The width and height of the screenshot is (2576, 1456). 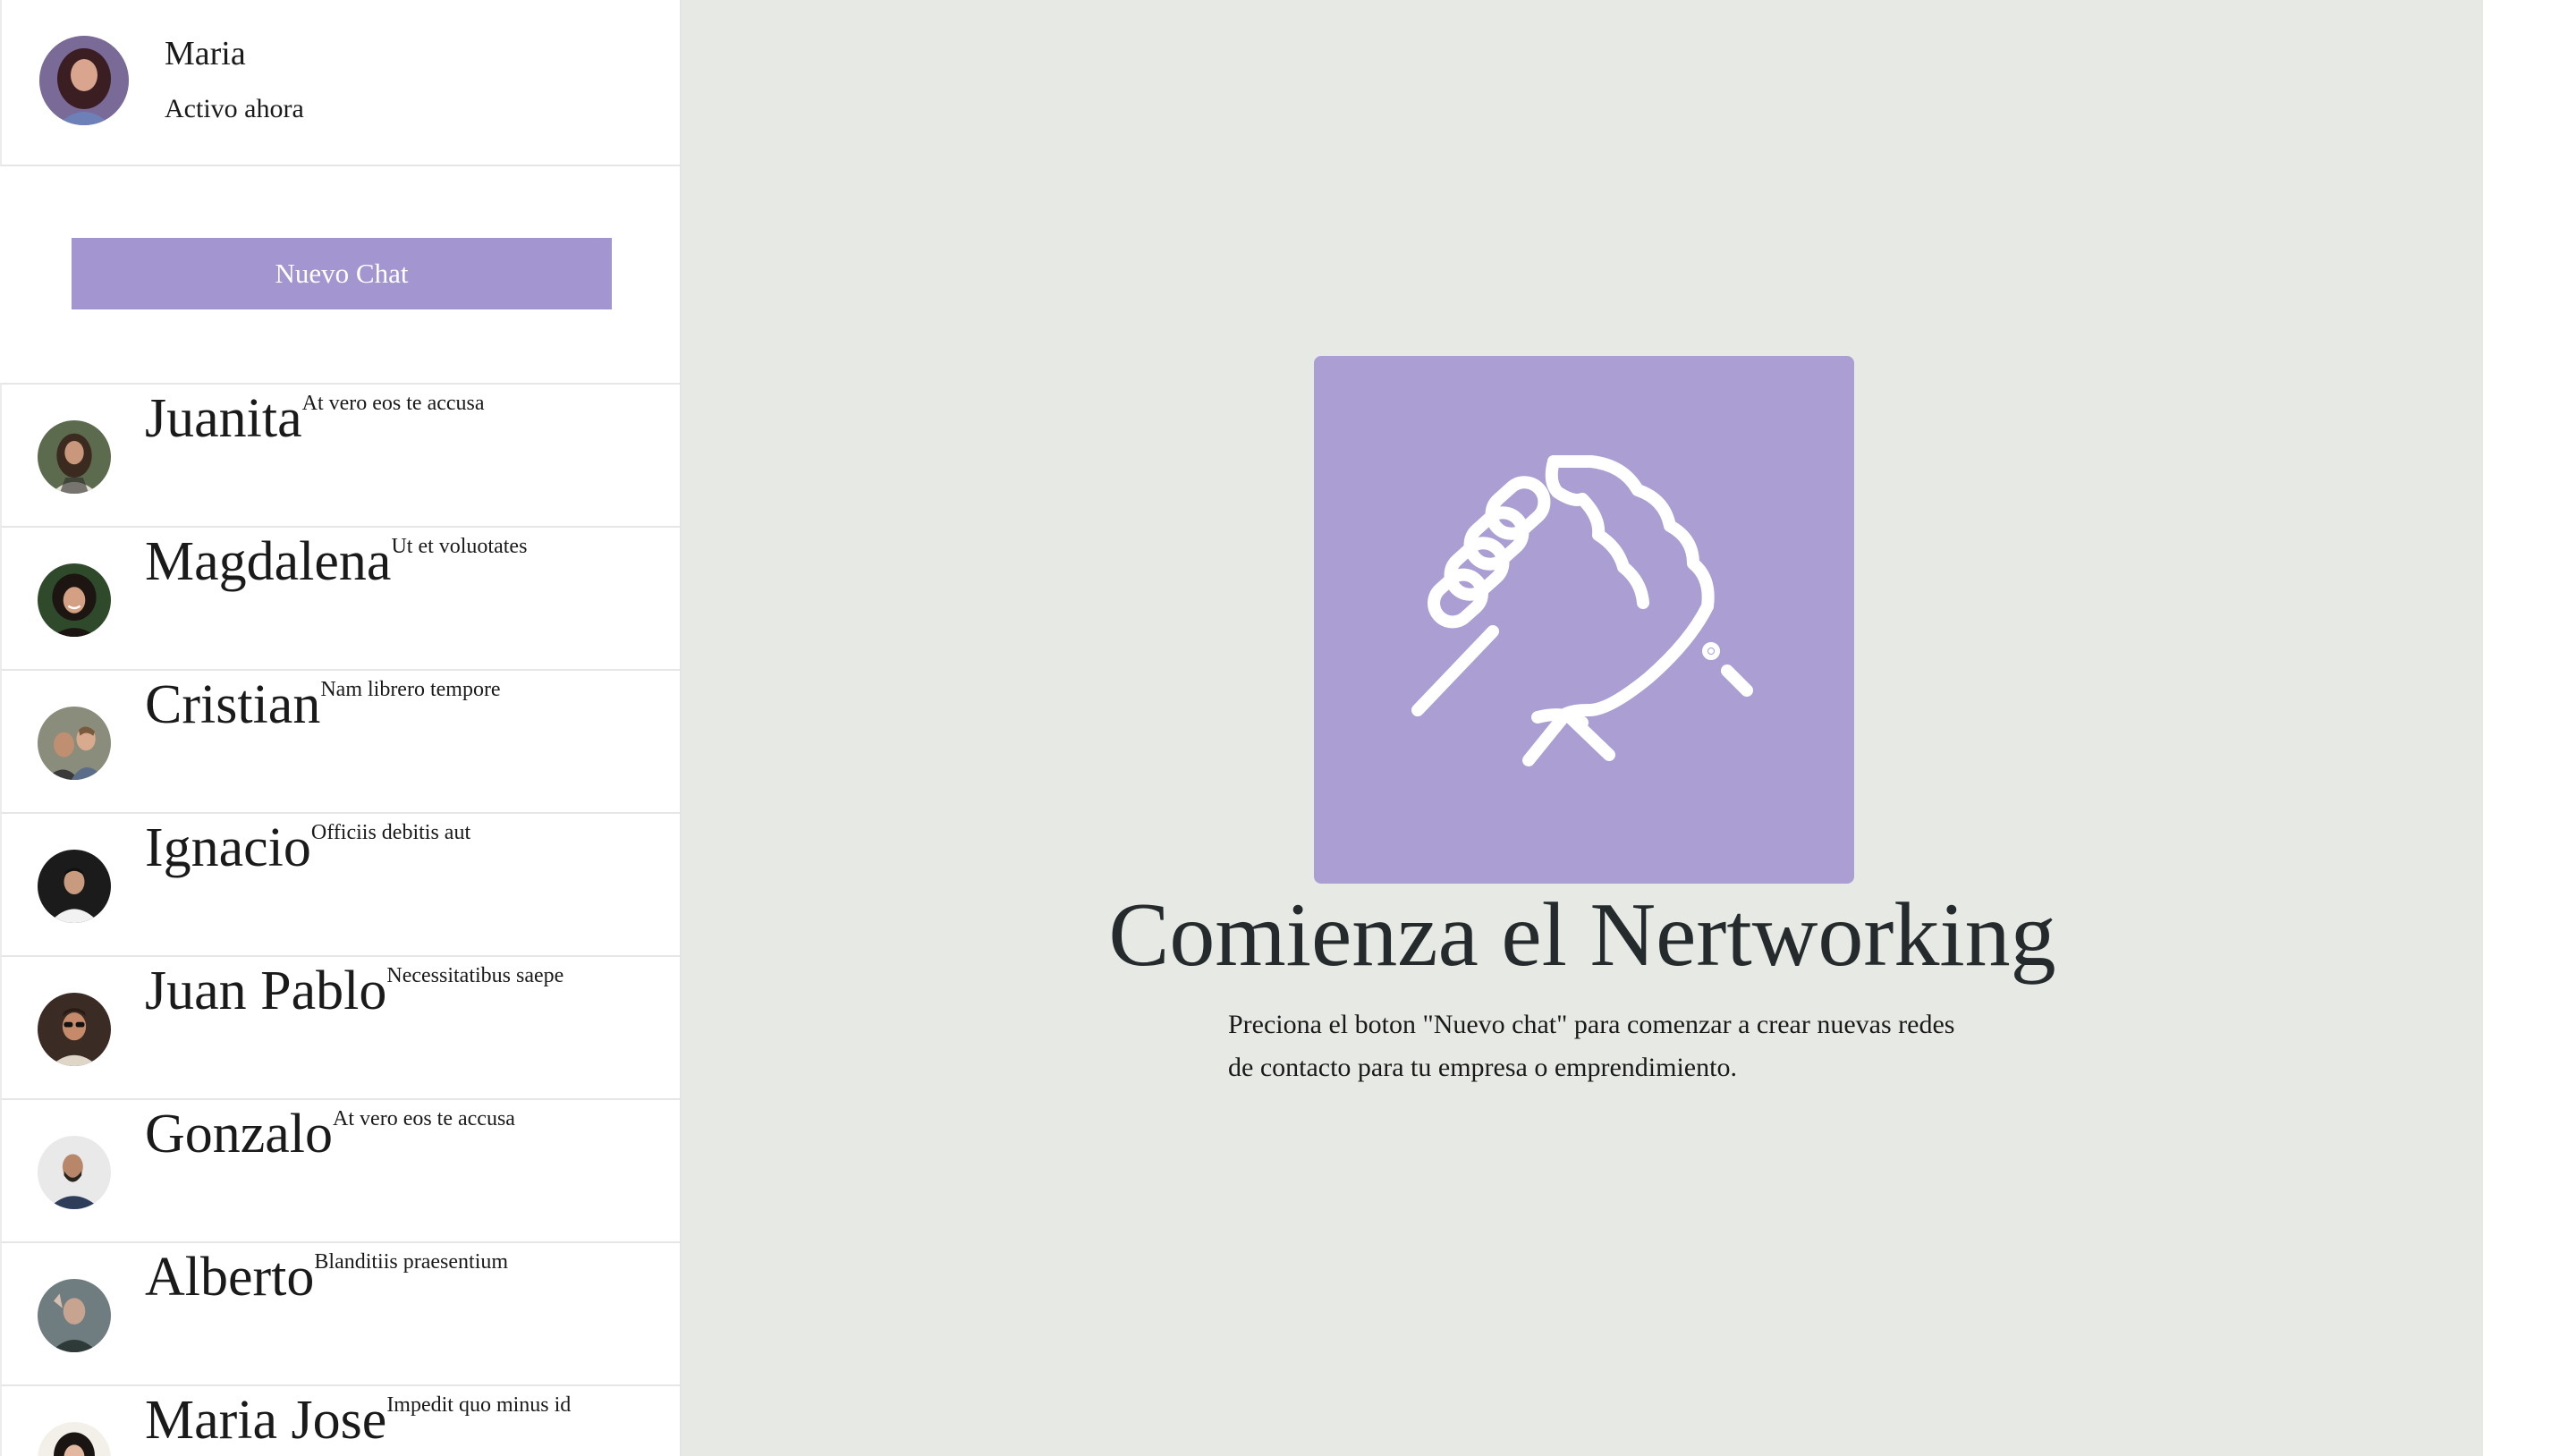 What do you see at coordinates (340, 883) in the screenshot?
I see `contact-item-ignacio: IgnacioOfficiis debitis aut` at bounding box center [340, 883].